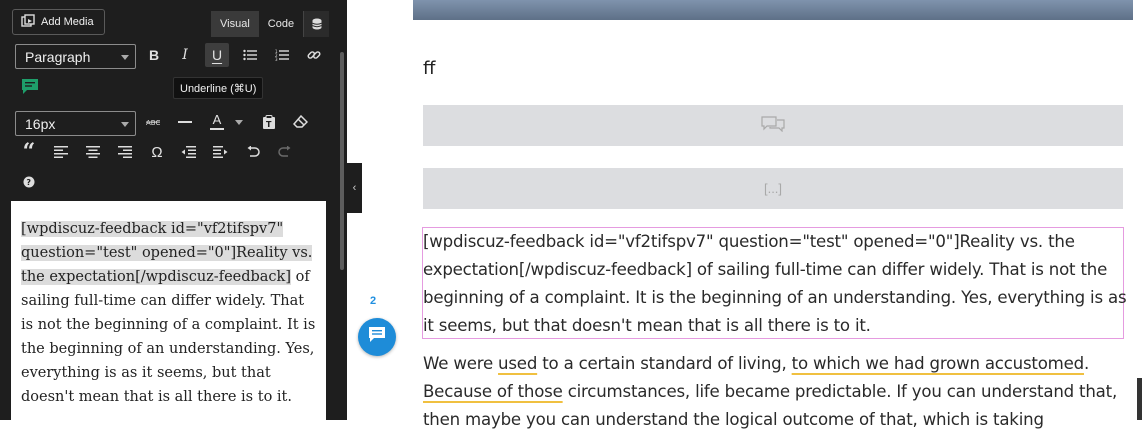  Describe the element at coordinates (938, 363) in the screenshot. I see `spellcheck-phrase: to which we had grown accustomed` at that location.